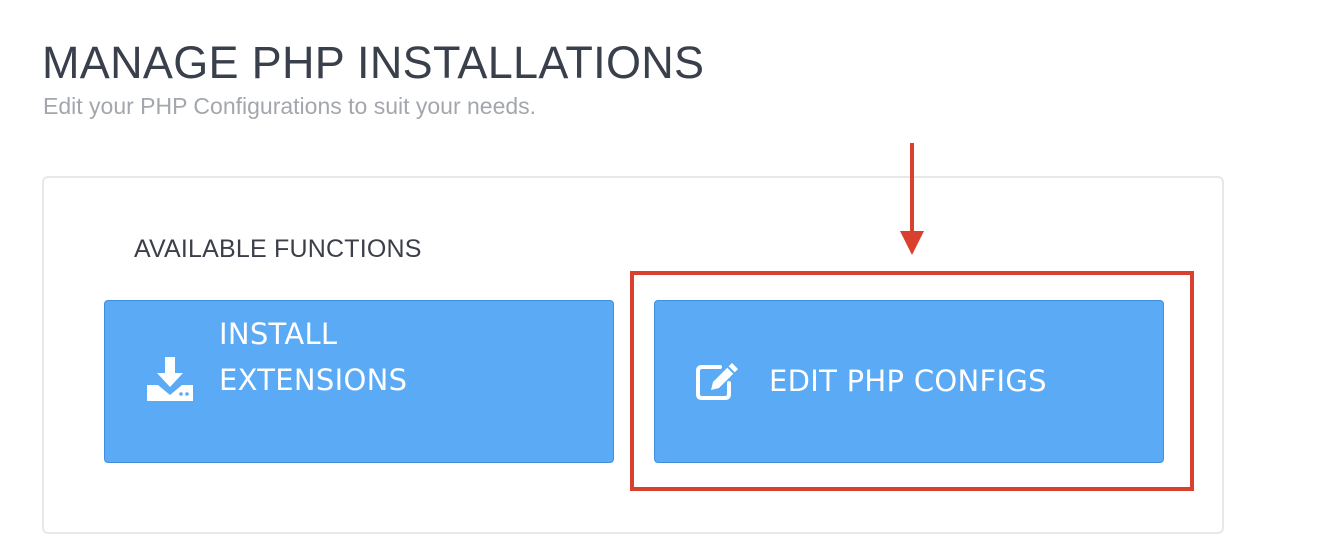  I want to click on edit-icon, so click(717, 381).